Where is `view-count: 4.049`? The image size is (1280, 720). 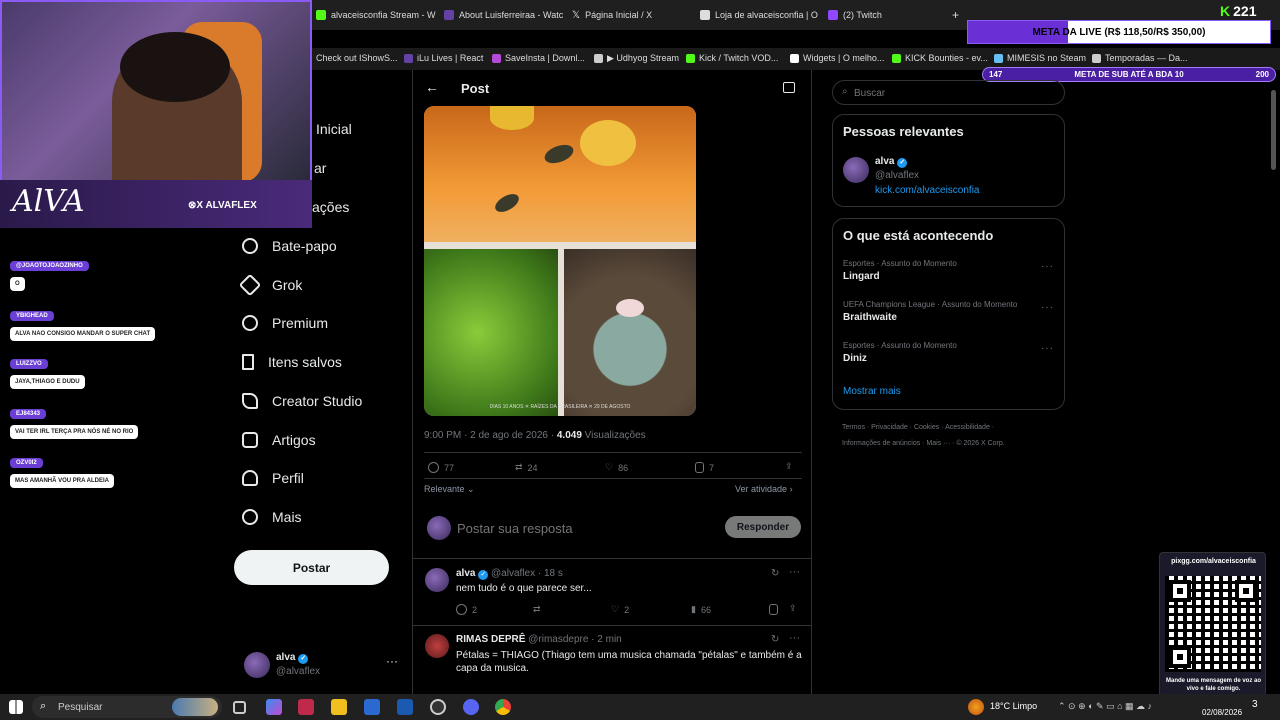
view-count: 4.049 is located at coordinates (569, 435).